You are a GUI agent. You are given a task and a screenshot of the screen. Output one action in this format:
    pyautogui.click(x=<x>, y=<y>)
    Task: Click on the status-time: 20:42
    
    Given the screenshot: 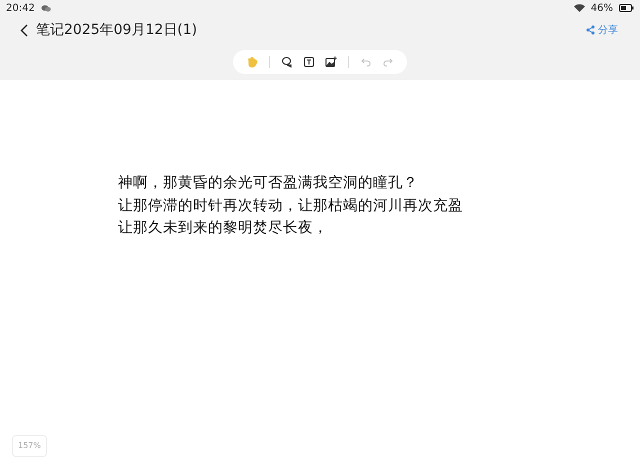 What is the action you would take?
    pyautogui.click(x=20, y=9)
    